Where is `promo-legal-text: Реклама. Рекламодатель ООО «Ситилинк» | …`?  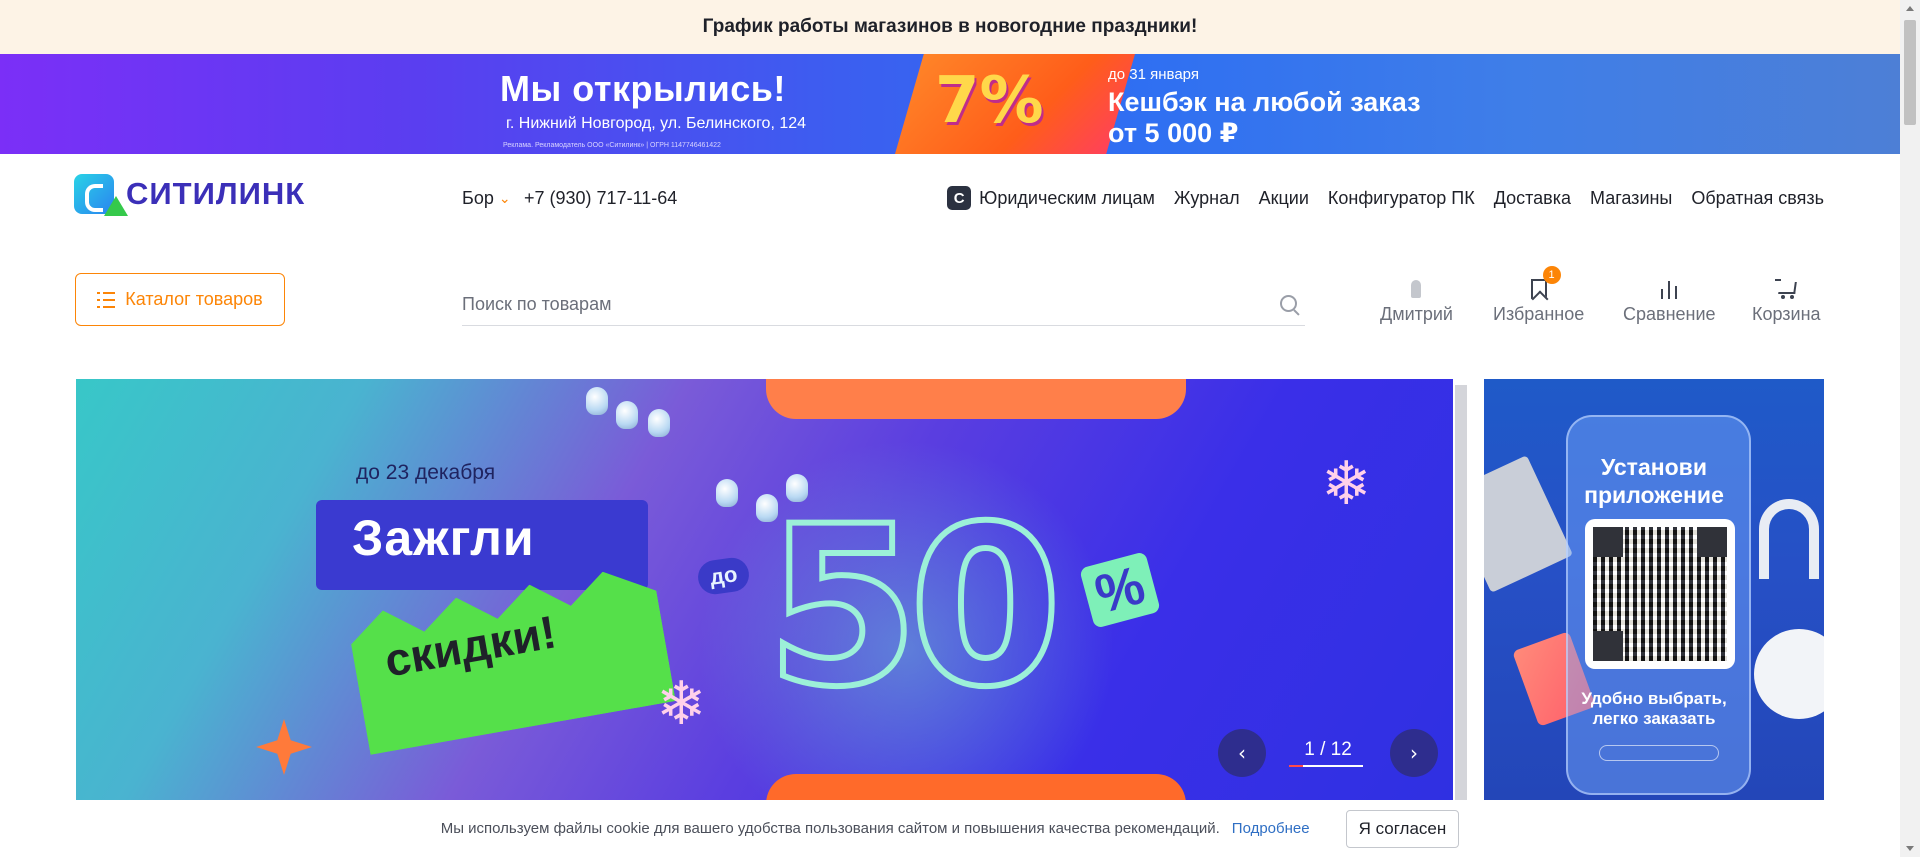
promo-legal-text: Реклама. Рекламодатель ООО «Ситилинк» | … is located at coordinates (612, 145).